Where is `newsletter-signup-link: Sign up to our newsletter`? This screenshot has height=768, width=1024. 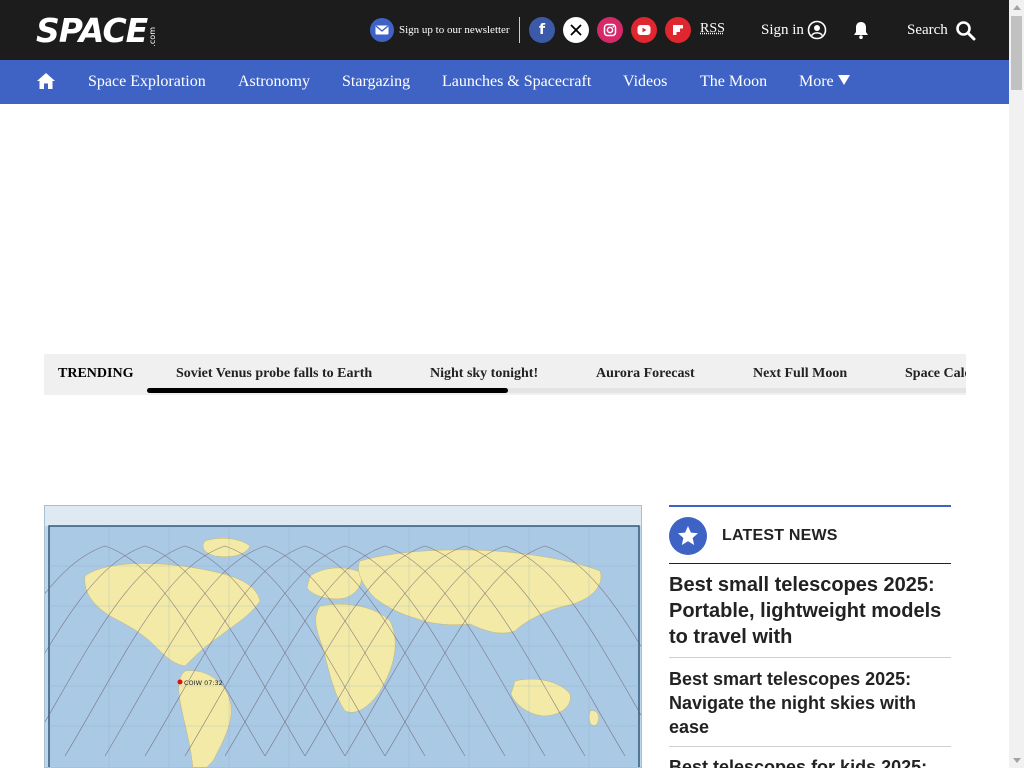
newsletter-signup-link: Sign up to our newsletter is located at coordinates (440, 30).